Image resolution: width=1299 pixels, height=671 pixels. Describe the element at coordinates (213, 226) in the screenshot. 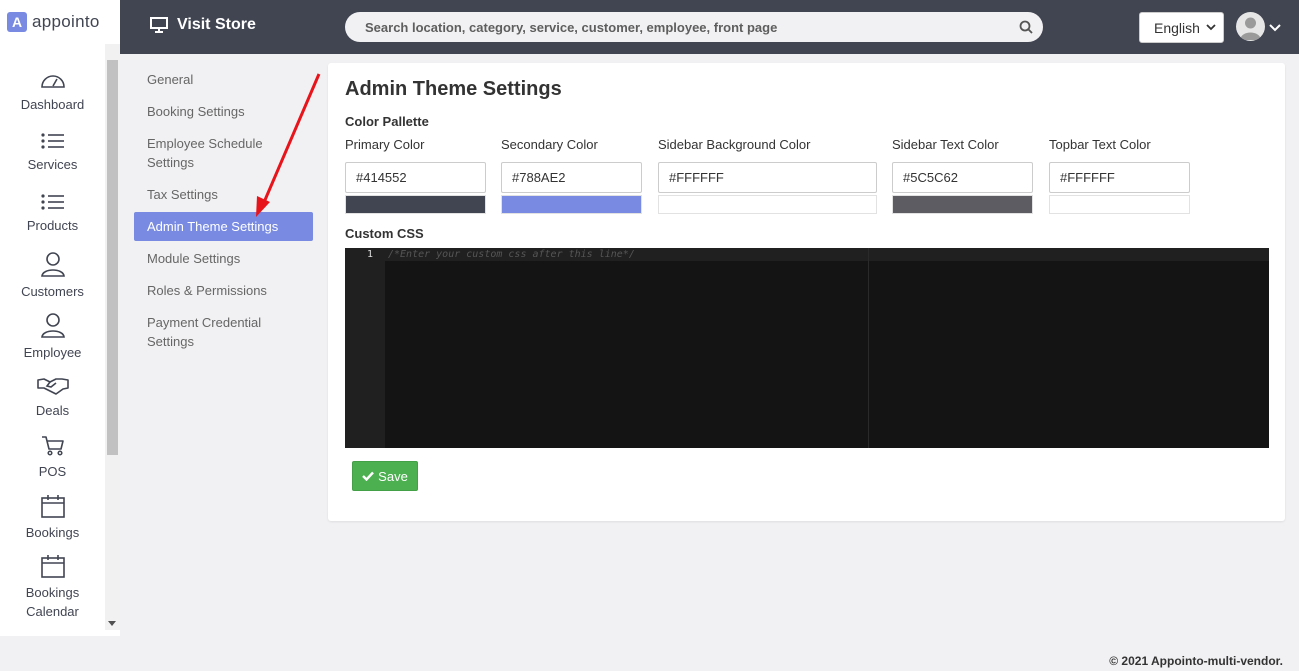

I see `menu-item-label: Admin Theme Settings` at that location.